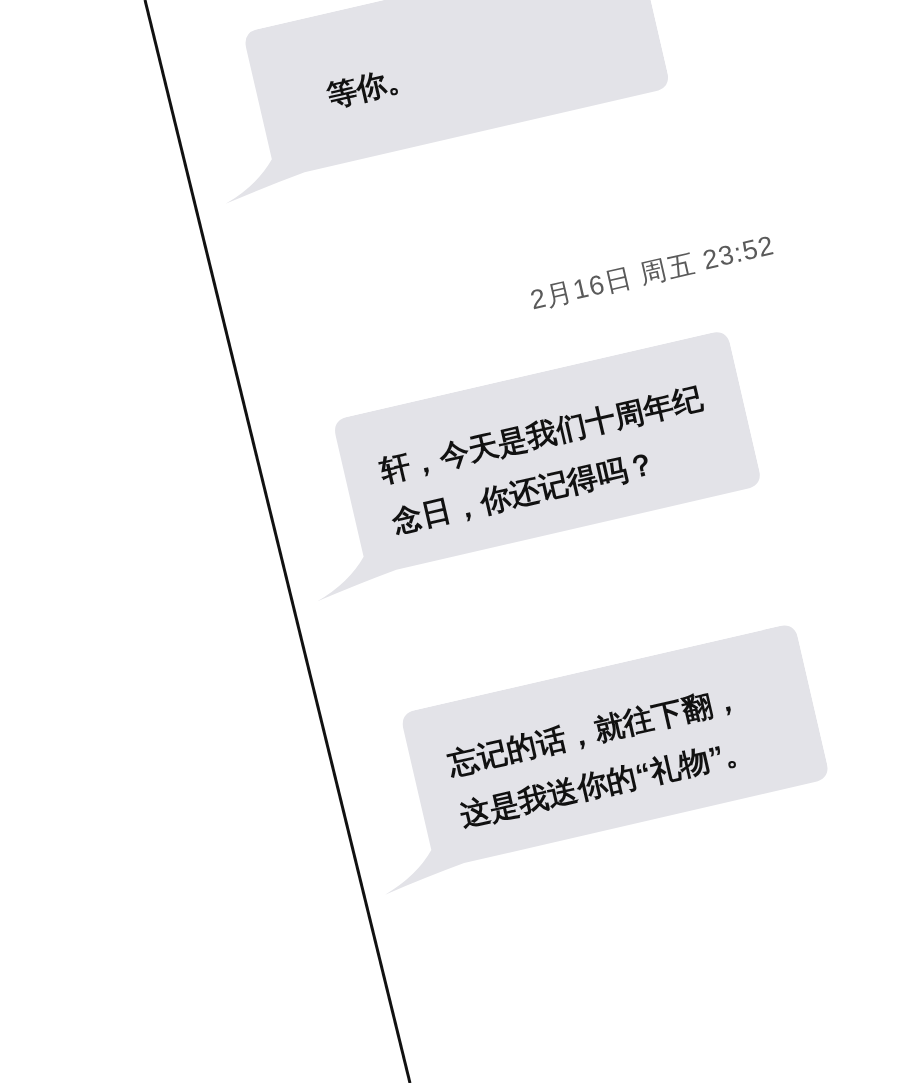 Image resolution: width=900 pixels, height=1083 pixels. Describe the element at coordinates (371, 86) in the screenshot. I see `message-text: 等你。` at that location.